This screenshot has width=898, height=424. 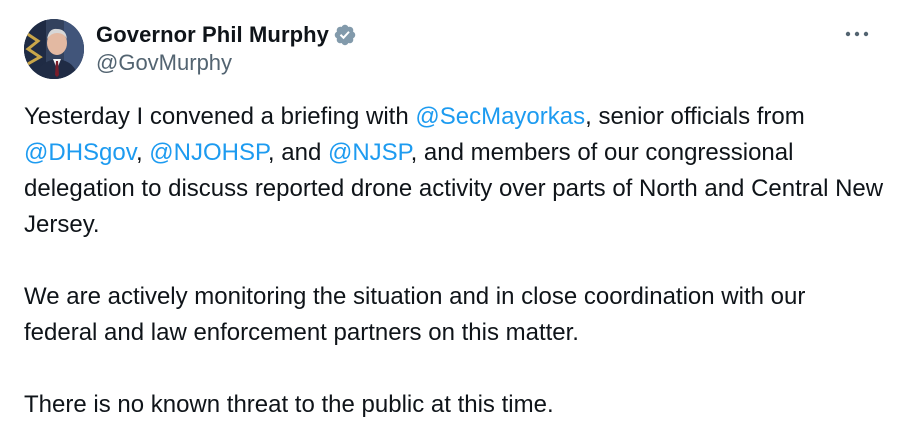 I want to click on author-display-name: Governor Phil Murphy, so click(x=212, y=35).